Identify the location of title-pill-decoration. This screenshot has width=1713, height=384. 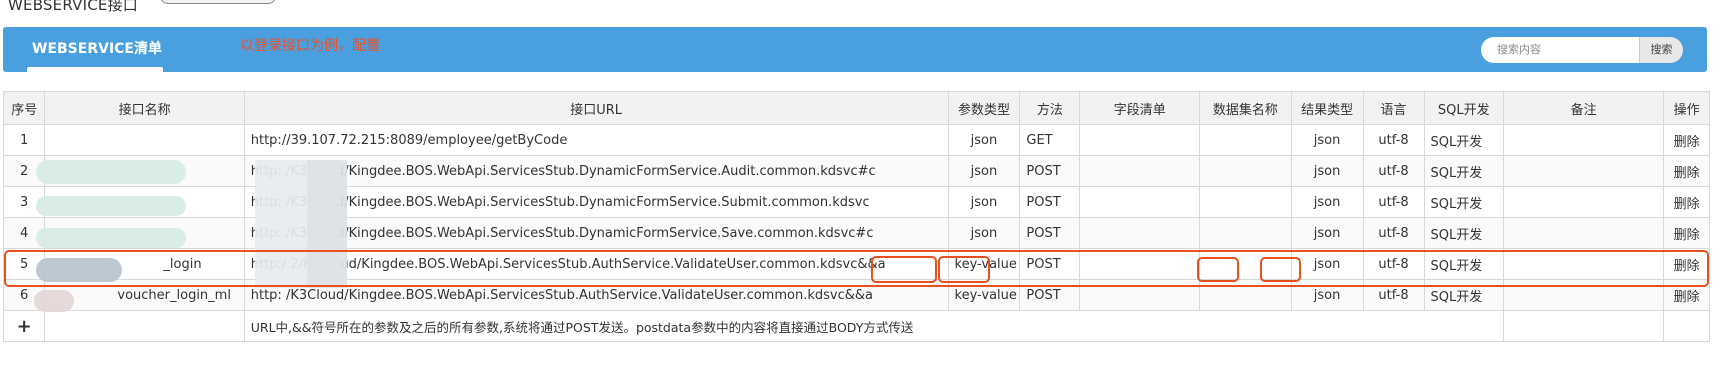
(218, 2).